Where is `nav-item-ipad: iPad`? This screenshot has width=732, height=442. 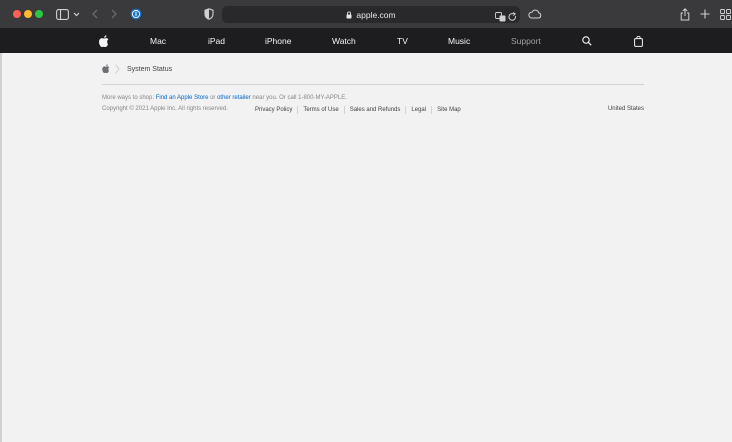
nav-item-ipad: iPad is located at coordinates (216, 41).